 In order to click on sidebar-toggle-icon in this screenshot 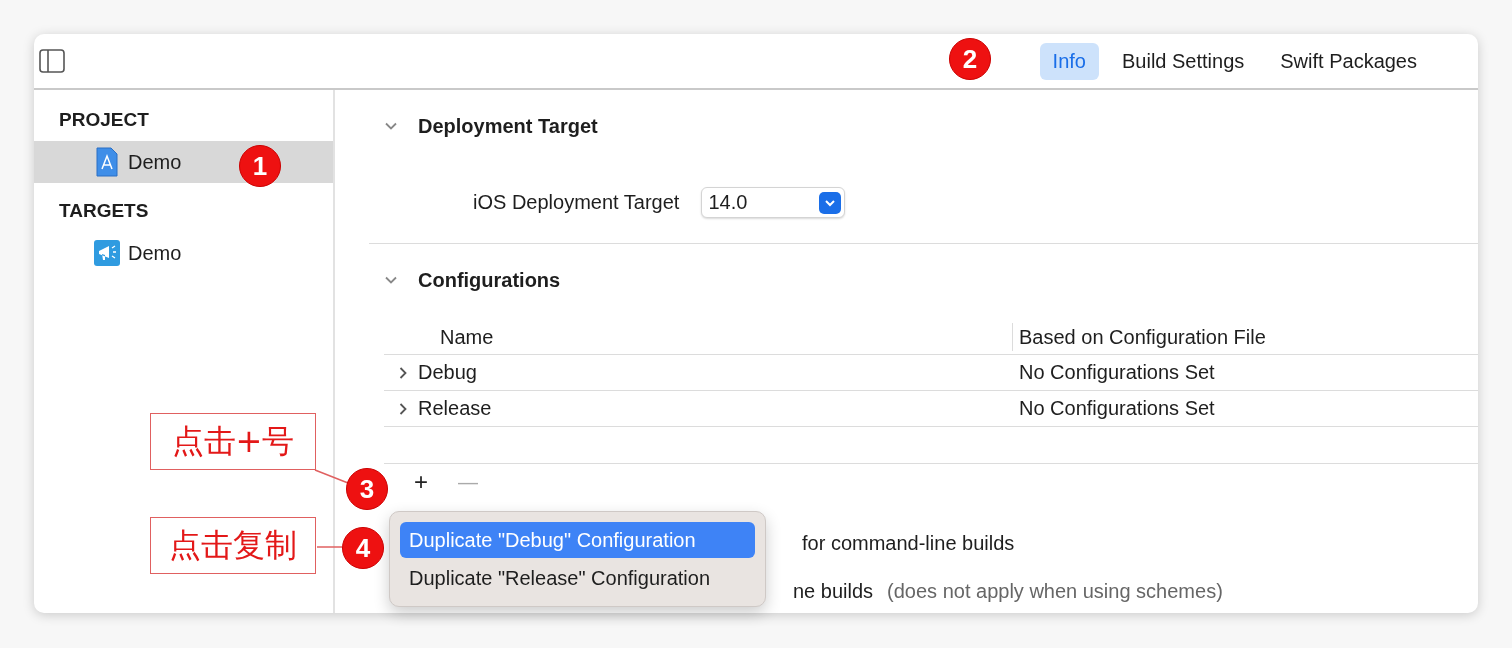, I will do `click(52, 61)`.